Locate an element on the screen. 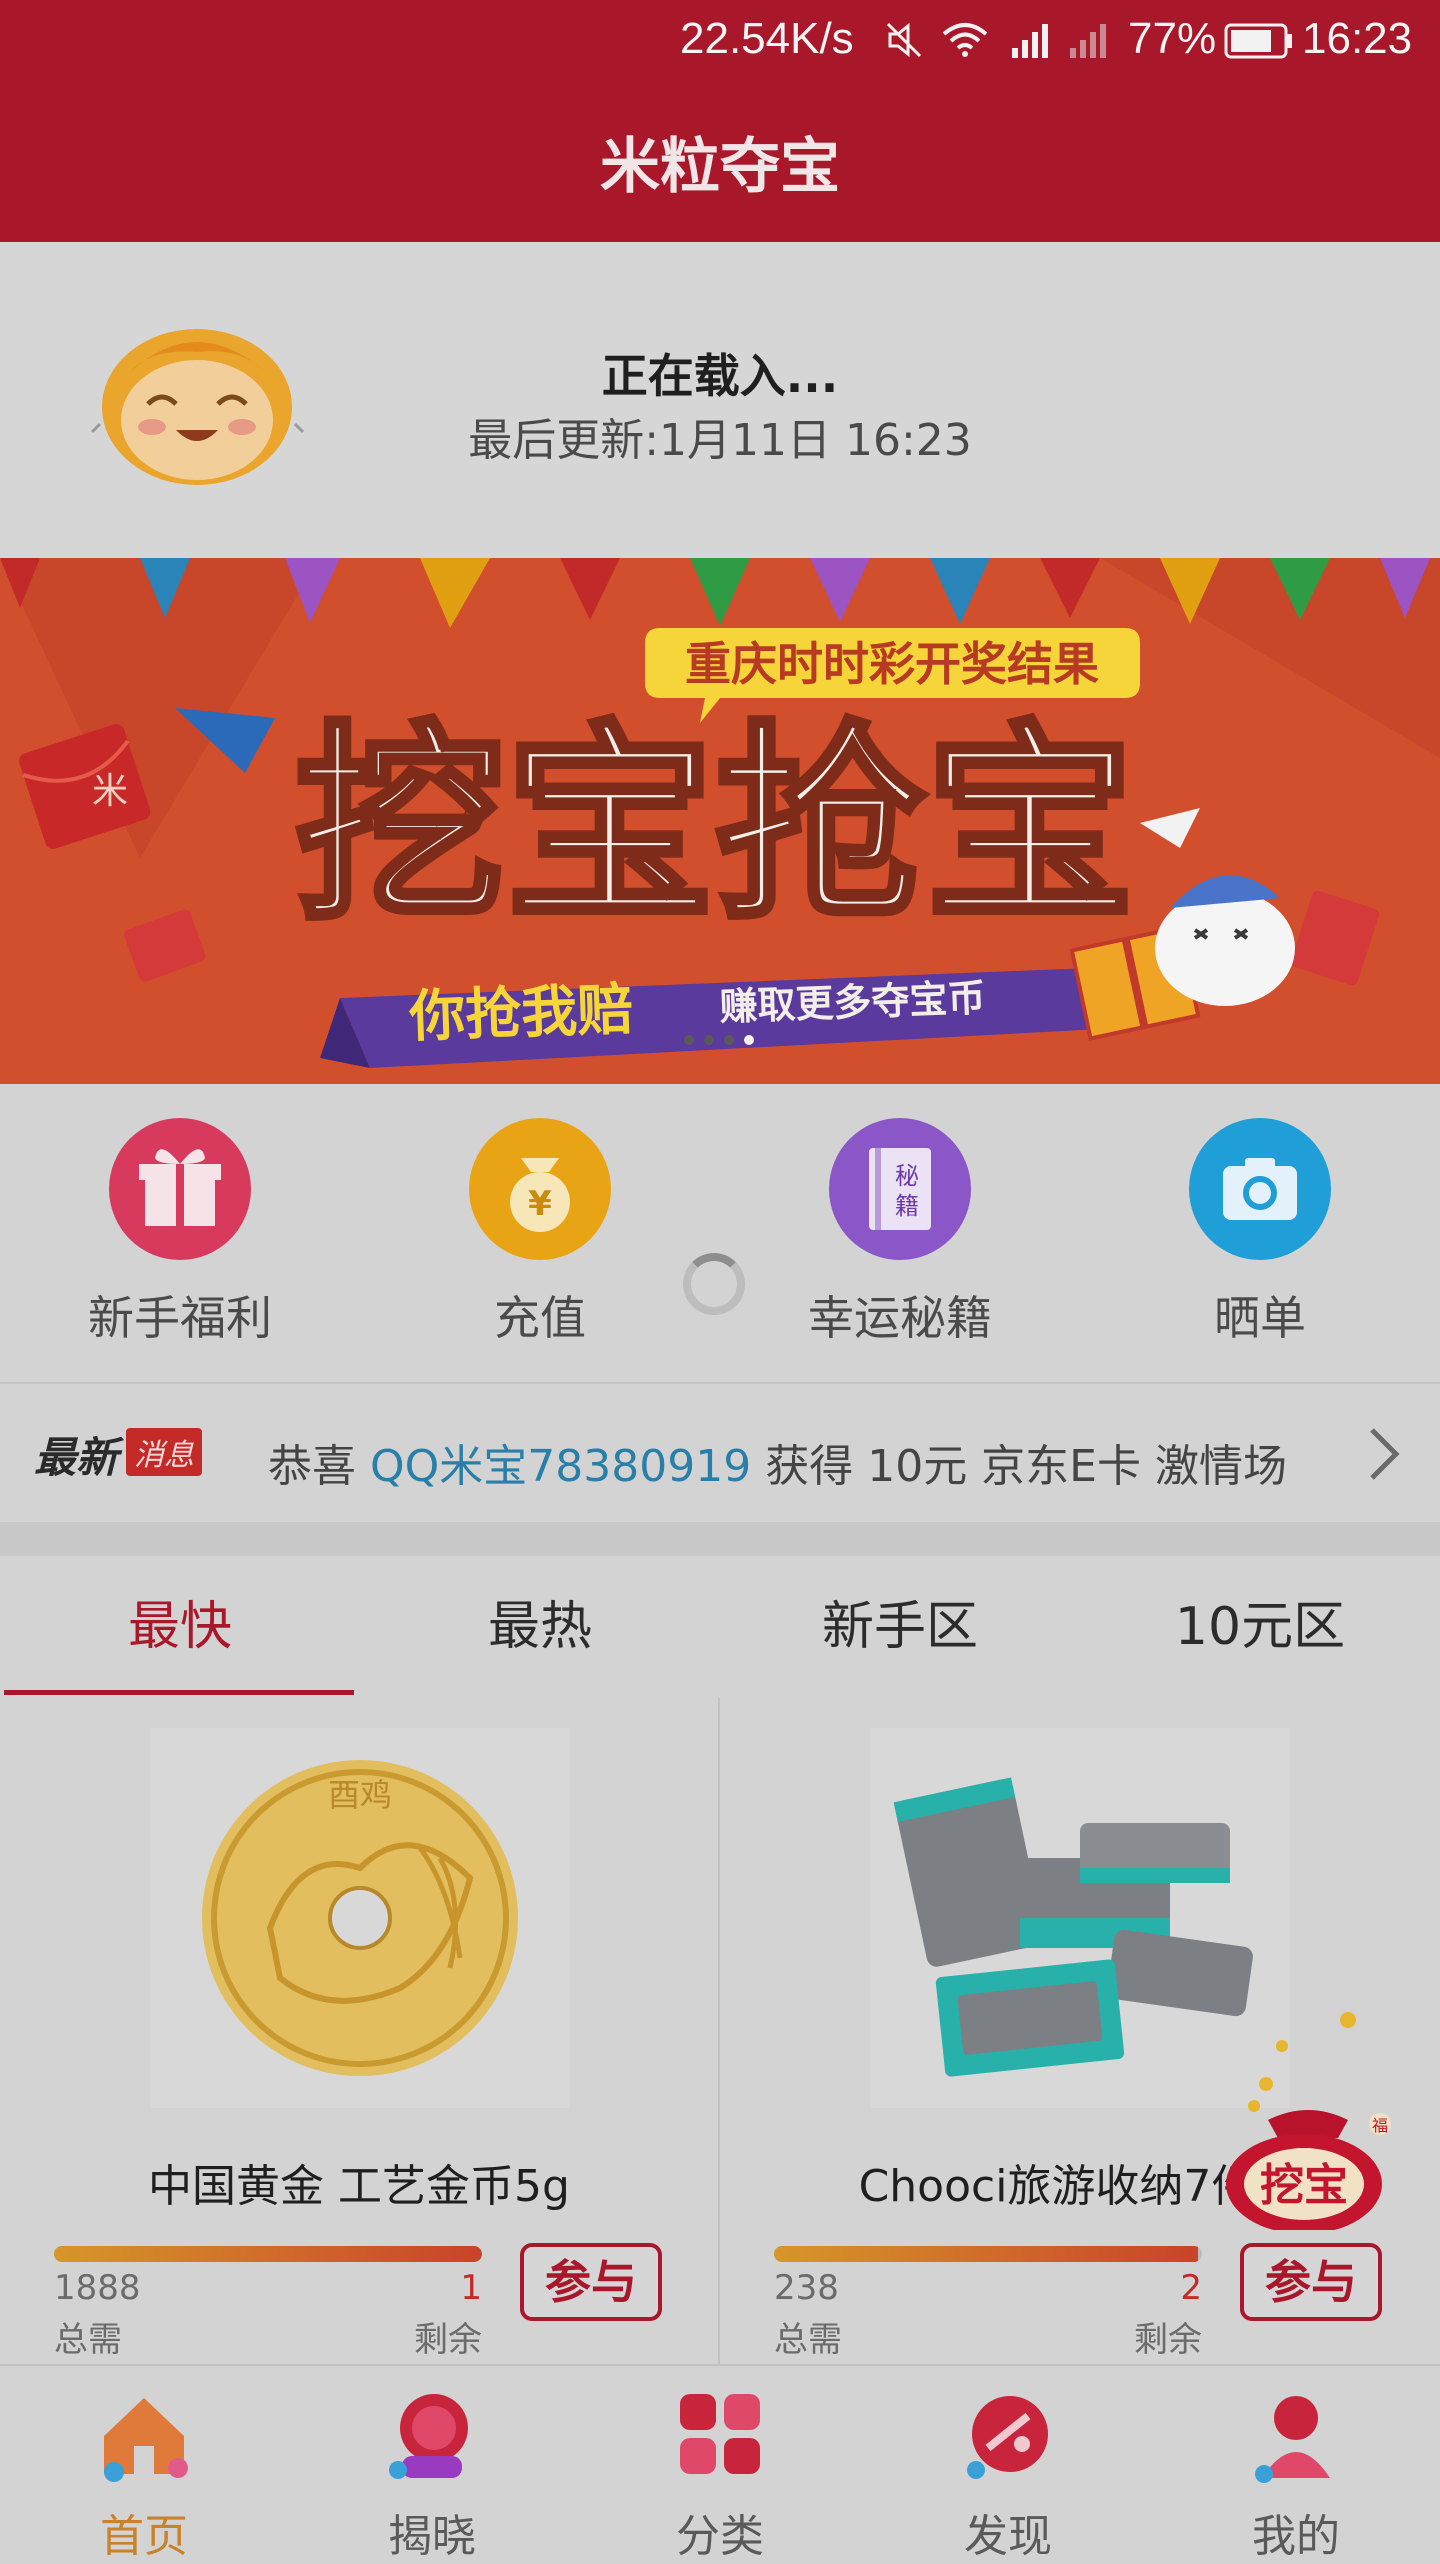 The image size is (1440, 2564). quick-action-show-order: 晒单 is located at coordinates (1260, 1233).